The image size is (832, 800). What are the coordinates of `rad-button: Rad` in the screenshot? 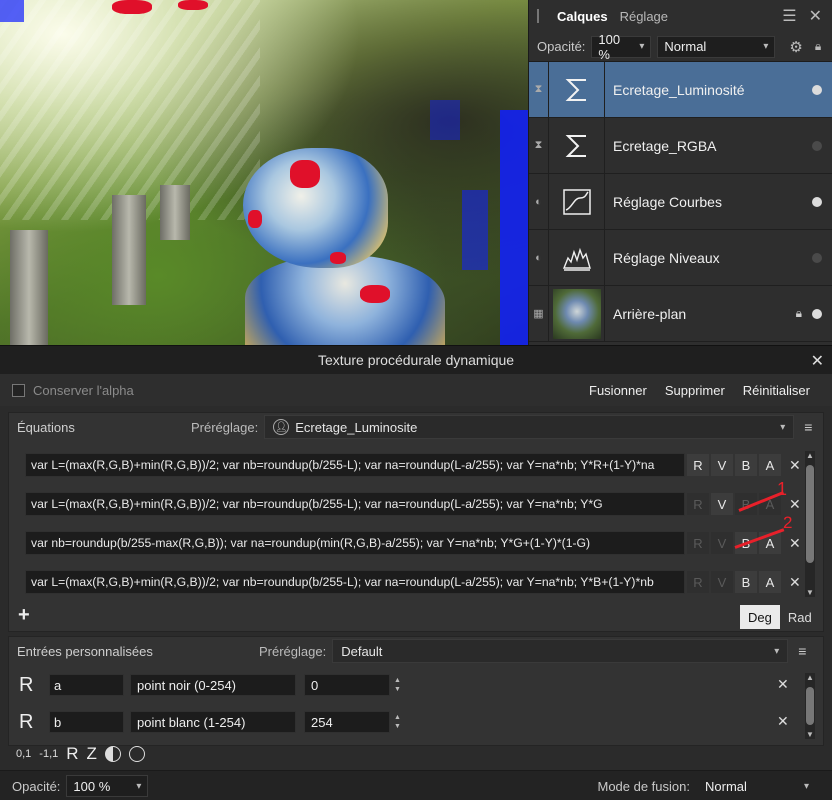 It's located at (800, 617).